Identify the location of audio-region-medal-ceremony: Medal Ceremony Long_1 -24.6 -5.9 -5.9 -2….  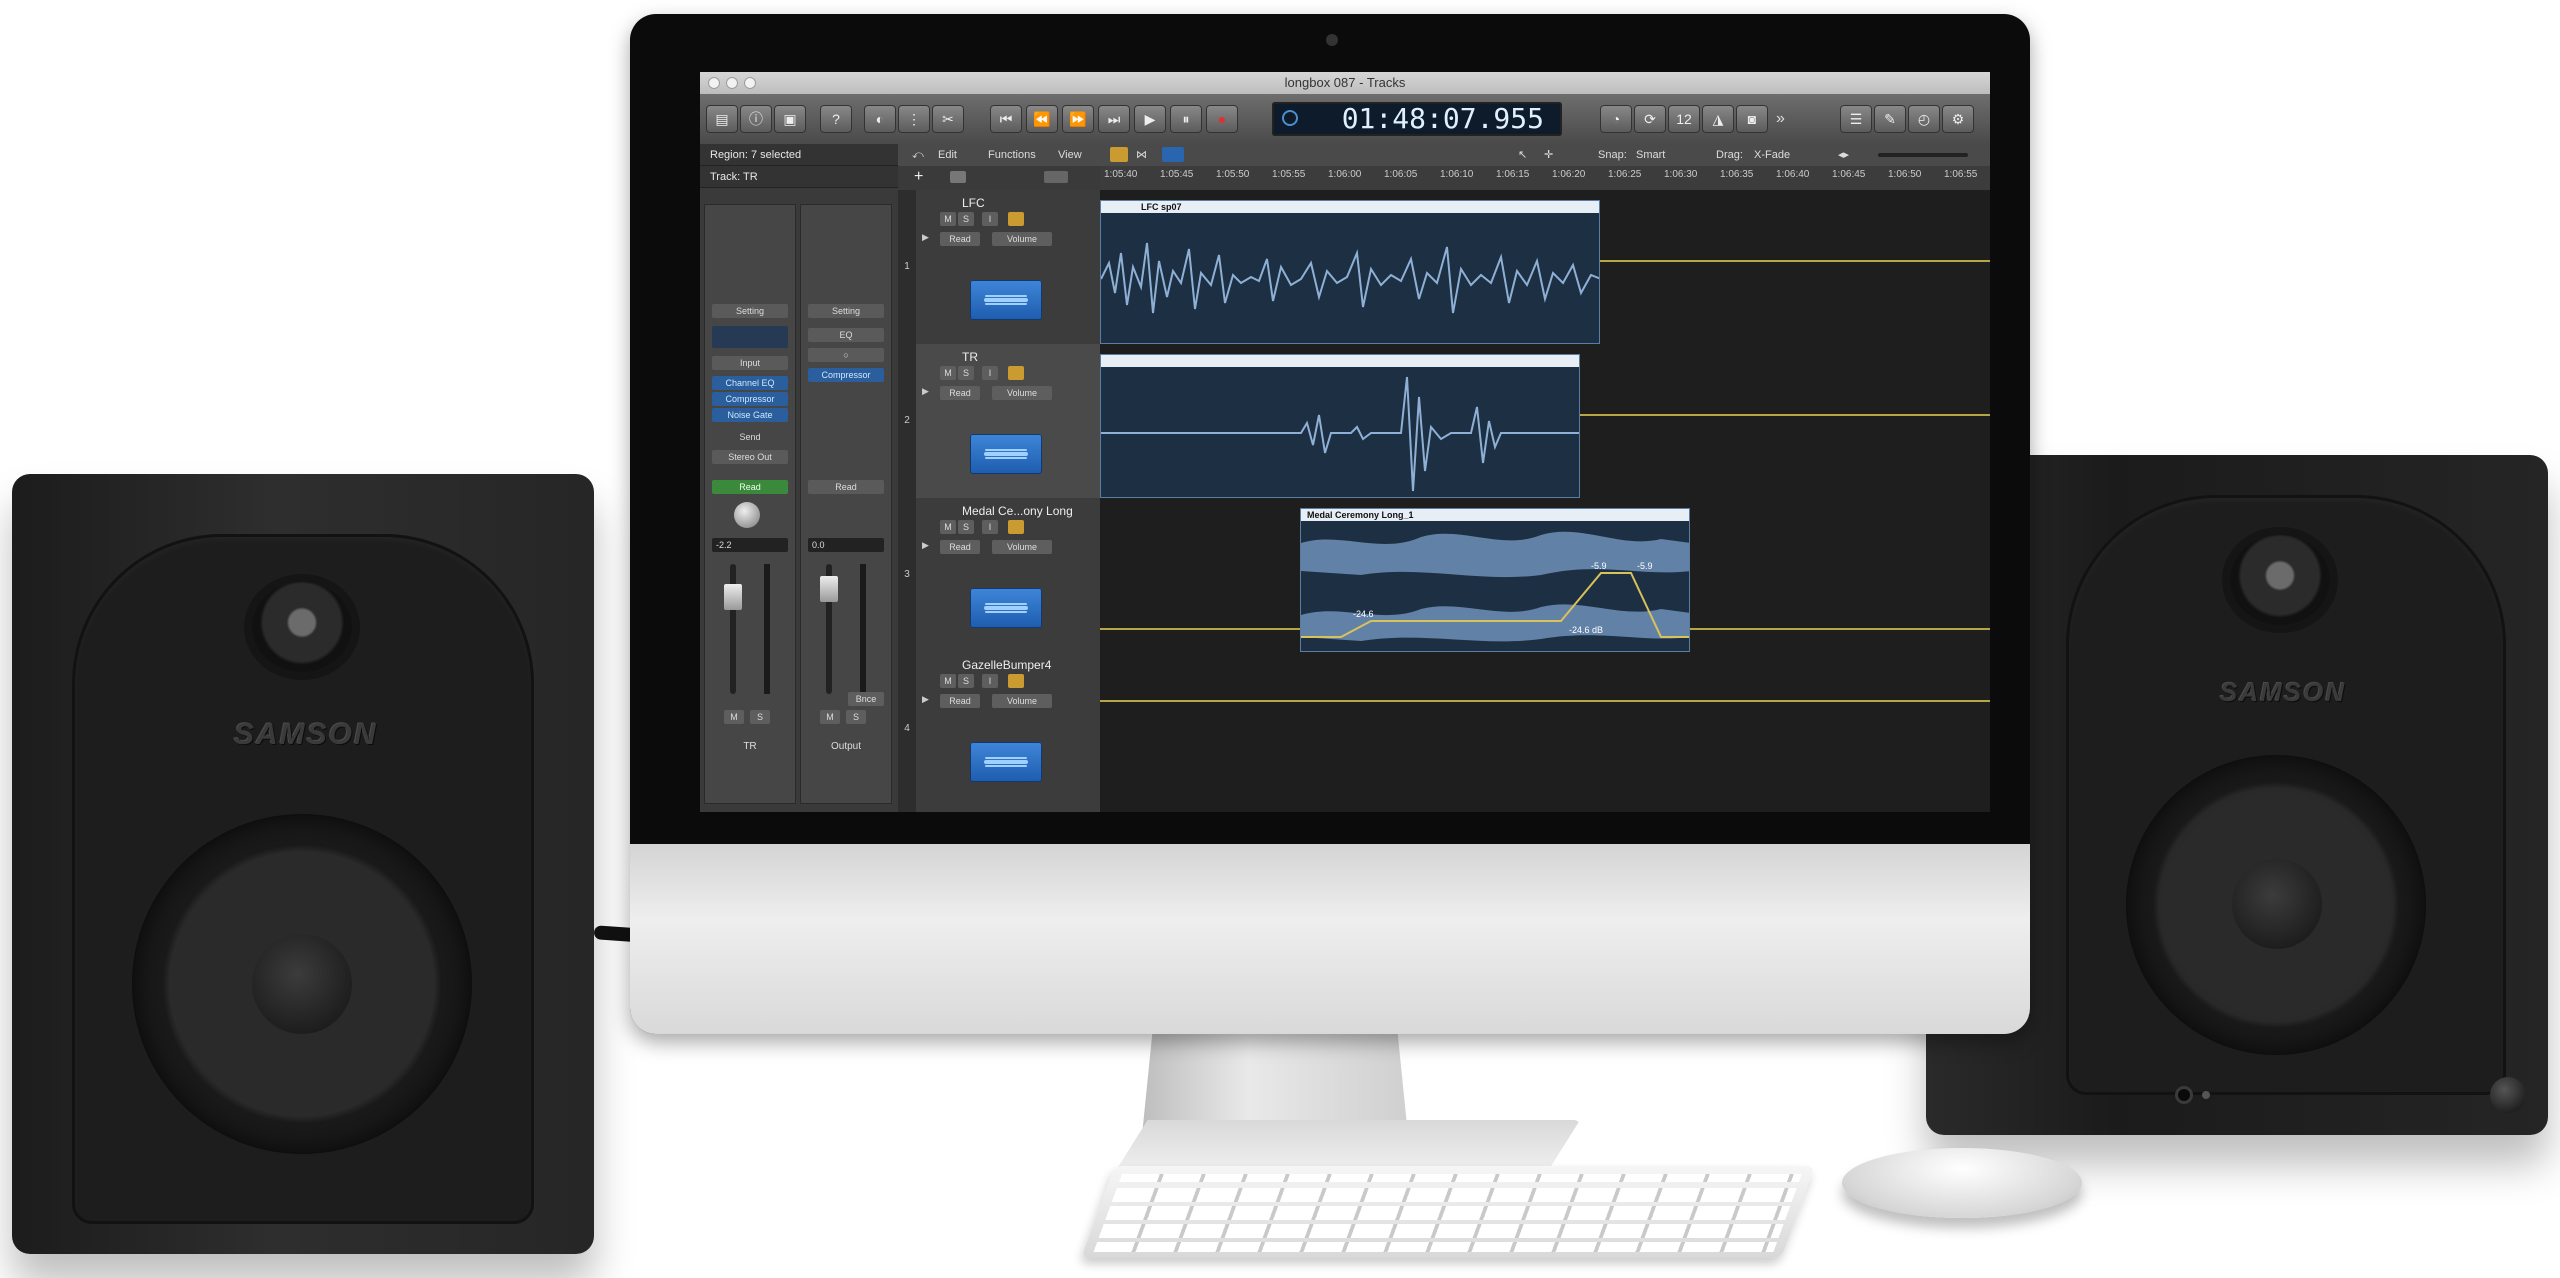
(1495, 580).